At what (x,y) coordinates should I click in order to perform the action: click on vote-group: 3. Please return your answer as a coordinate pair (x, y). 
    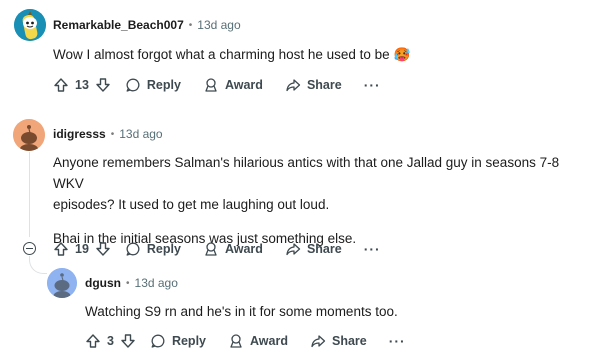
    Looking at the image, I should click on (110, 341).